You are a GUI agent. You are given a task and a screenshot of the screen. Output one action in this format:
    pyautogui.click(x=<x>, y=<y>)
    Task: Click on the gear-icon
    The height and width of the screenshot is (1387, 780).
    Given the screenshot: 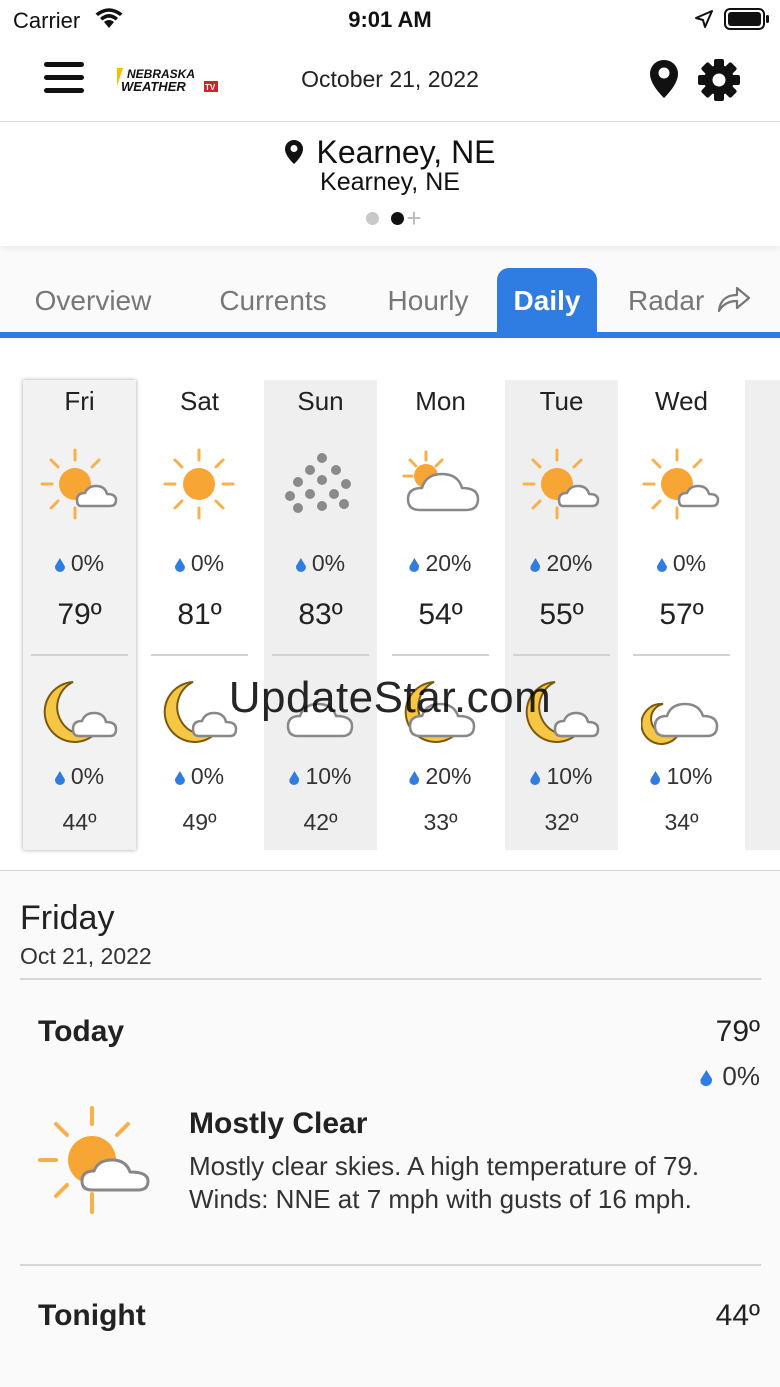 What is the action you would take?
    pyautogui.click(x=719, y=80)
    